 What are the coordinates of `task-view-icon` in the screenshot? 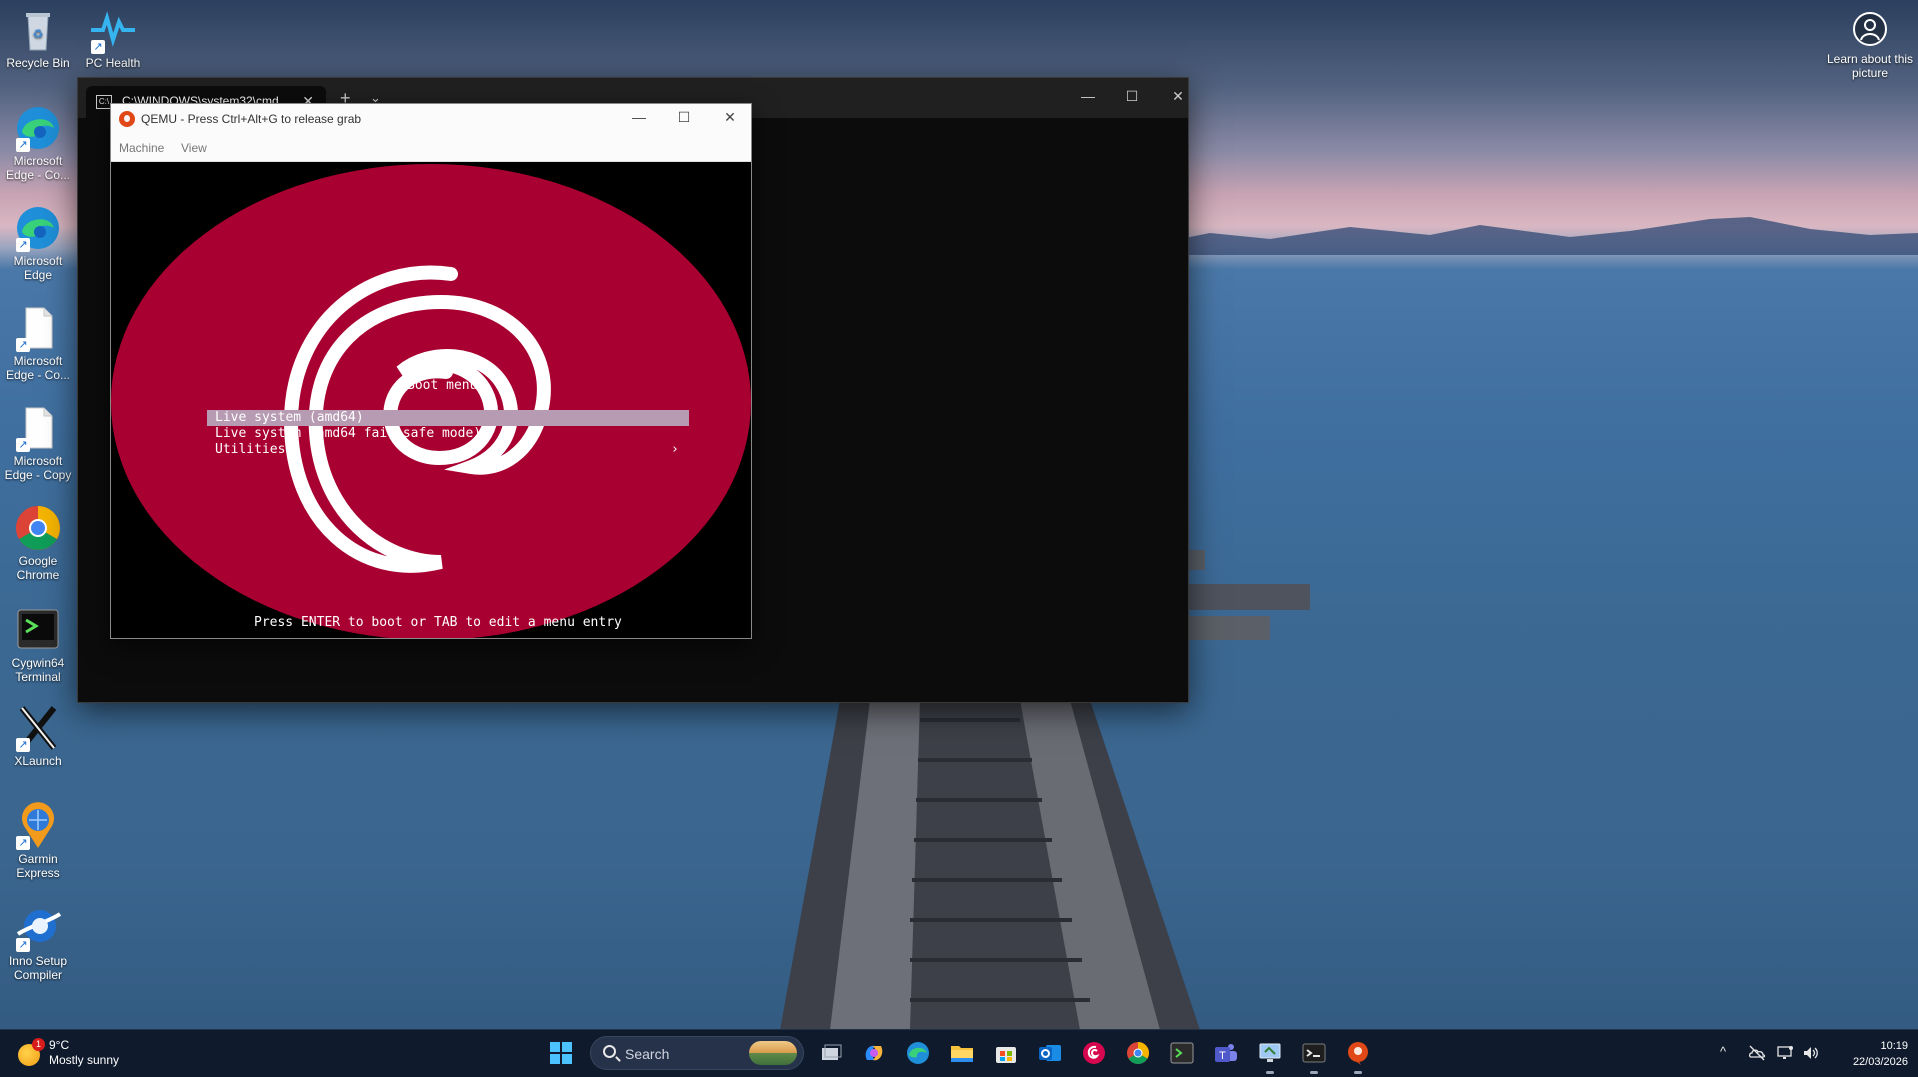 It's located at (830, 1053).